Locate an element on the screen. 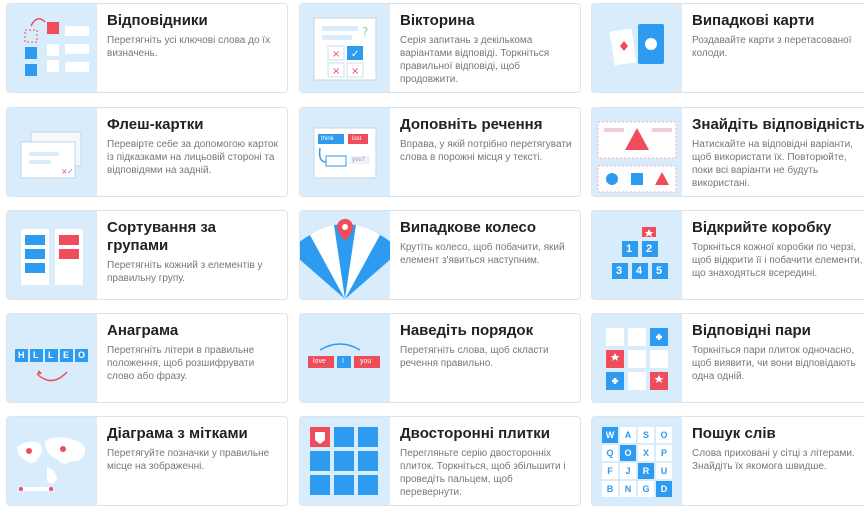  ws-cell: Q is located at coordinates (610, 453).